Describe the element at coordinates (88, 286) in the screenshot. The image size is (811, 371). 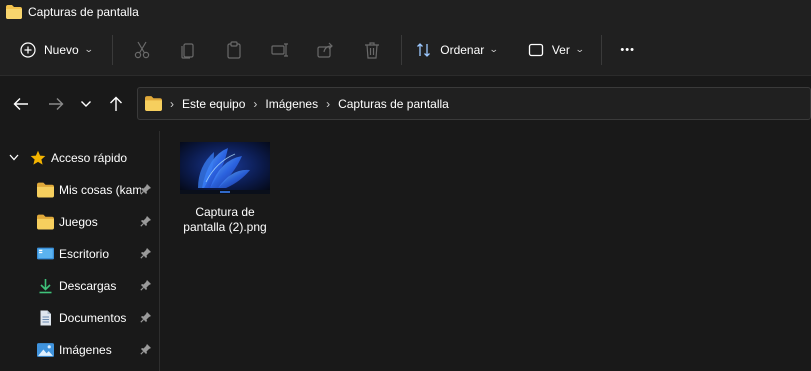
I see `sidebar-item-label: Descargas` at that location.